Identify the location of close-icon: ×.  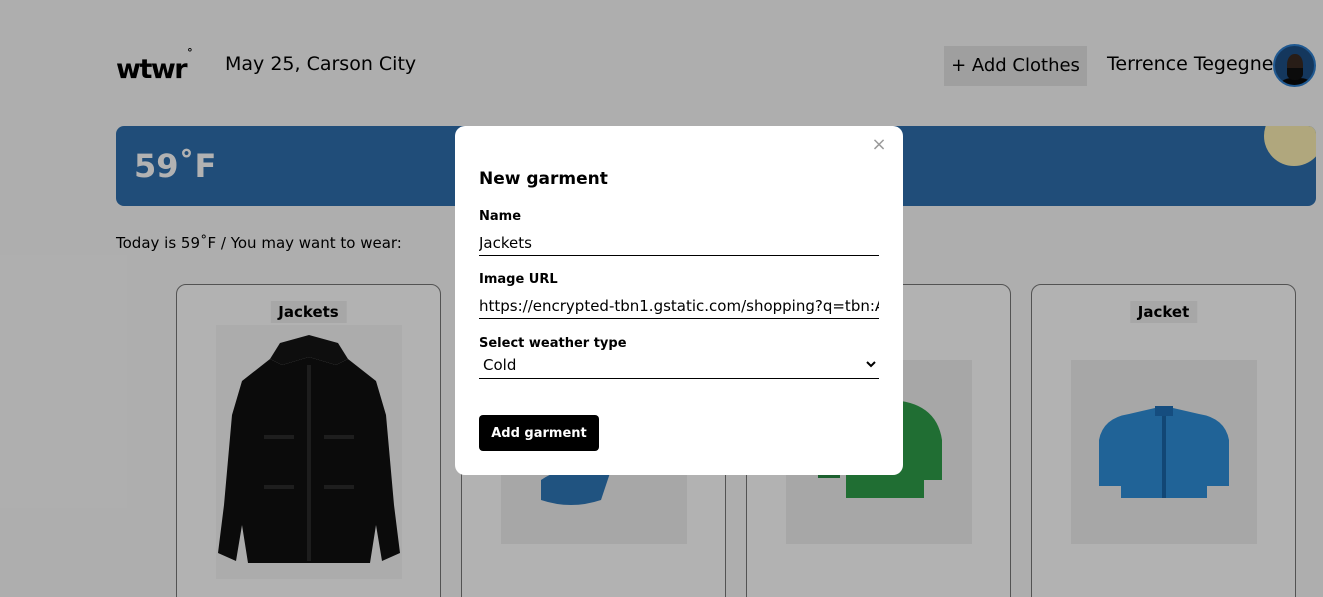
(879, 145).